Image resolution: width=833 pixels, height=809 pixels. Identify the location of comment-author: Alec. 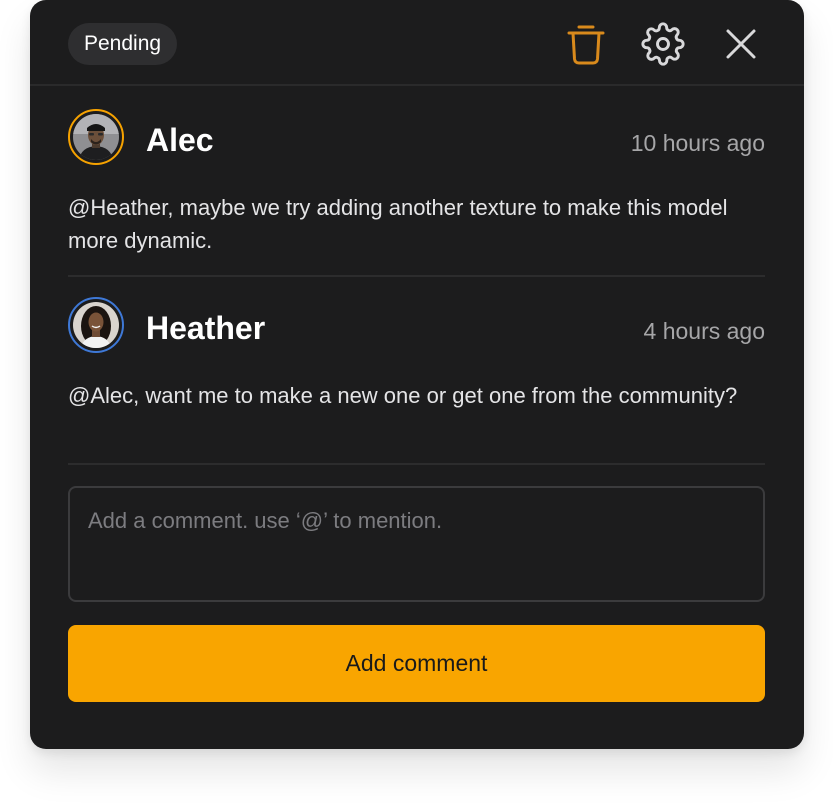
(180, 140).